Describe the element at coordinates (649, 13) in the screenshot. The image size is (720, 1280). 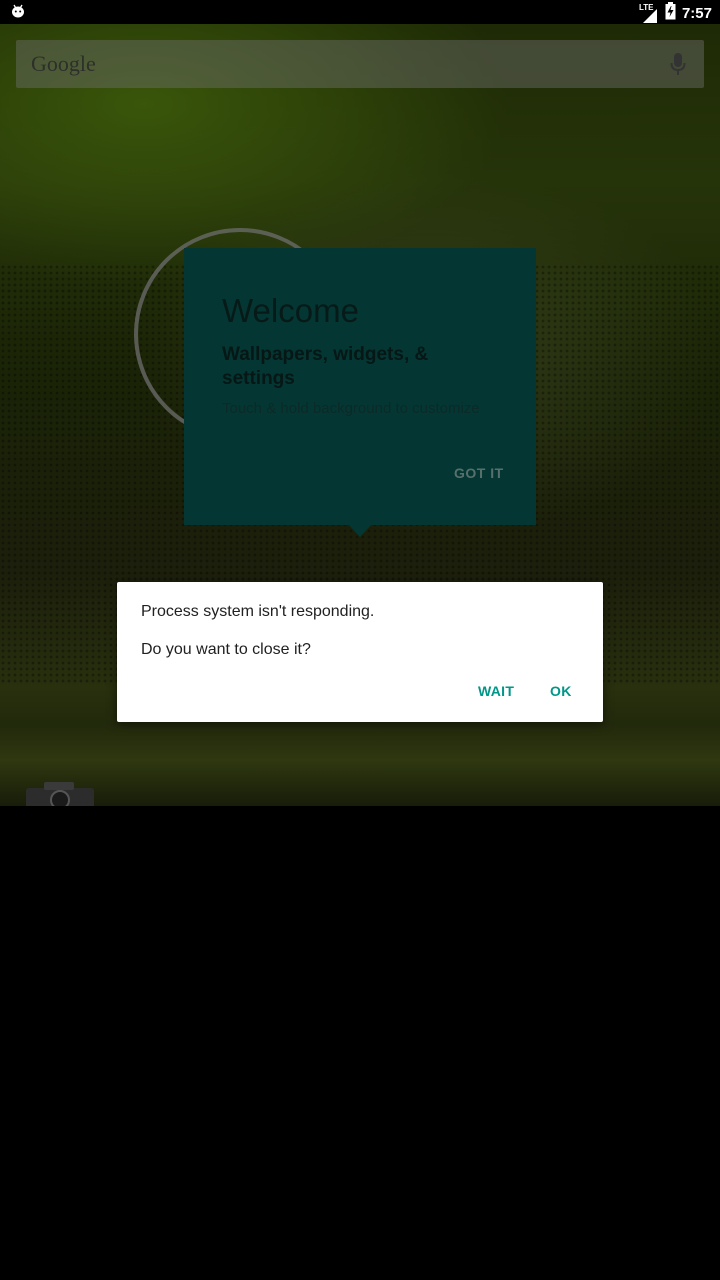
I see `signal-icon: LTE` at that location.